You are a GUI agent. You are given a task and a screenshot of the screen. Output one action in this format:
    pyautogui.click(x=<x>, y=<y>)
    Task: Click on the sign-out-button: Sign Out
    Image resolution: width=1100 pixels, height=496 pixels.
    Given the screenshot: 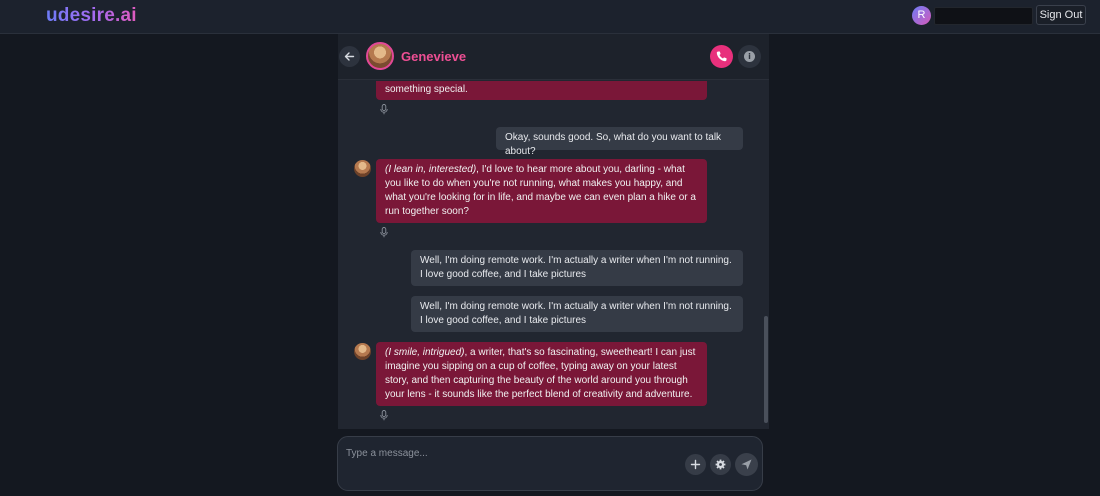 What is the action you would take?
    pyautogui.click(x=1061, y=15)
    